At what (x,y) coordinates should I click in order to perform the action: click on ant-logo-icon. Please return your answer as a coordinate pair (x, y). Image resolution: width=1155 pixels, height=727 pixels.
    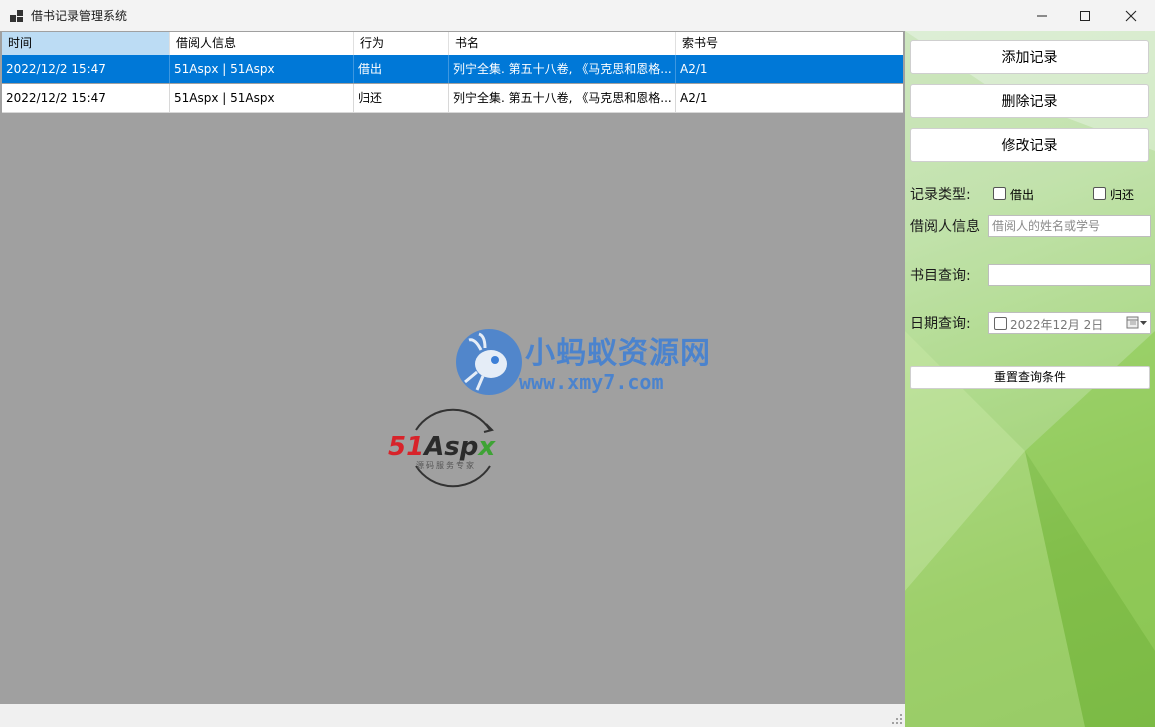
    Looking at the image, I should click on (489, 362).